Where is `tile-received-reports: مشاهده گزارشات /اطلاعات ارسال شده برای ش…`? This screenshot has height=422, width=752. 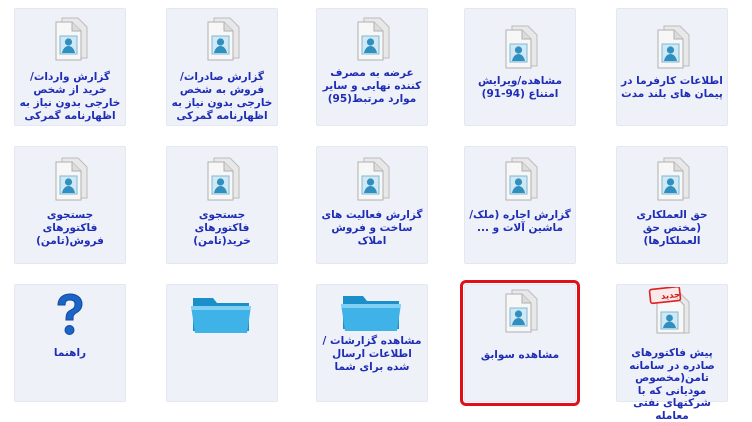 tile-received-reports: مشاهده گزارشات /اطلاعات ارسال شده برای ش… is located at coordinates (372, 343).